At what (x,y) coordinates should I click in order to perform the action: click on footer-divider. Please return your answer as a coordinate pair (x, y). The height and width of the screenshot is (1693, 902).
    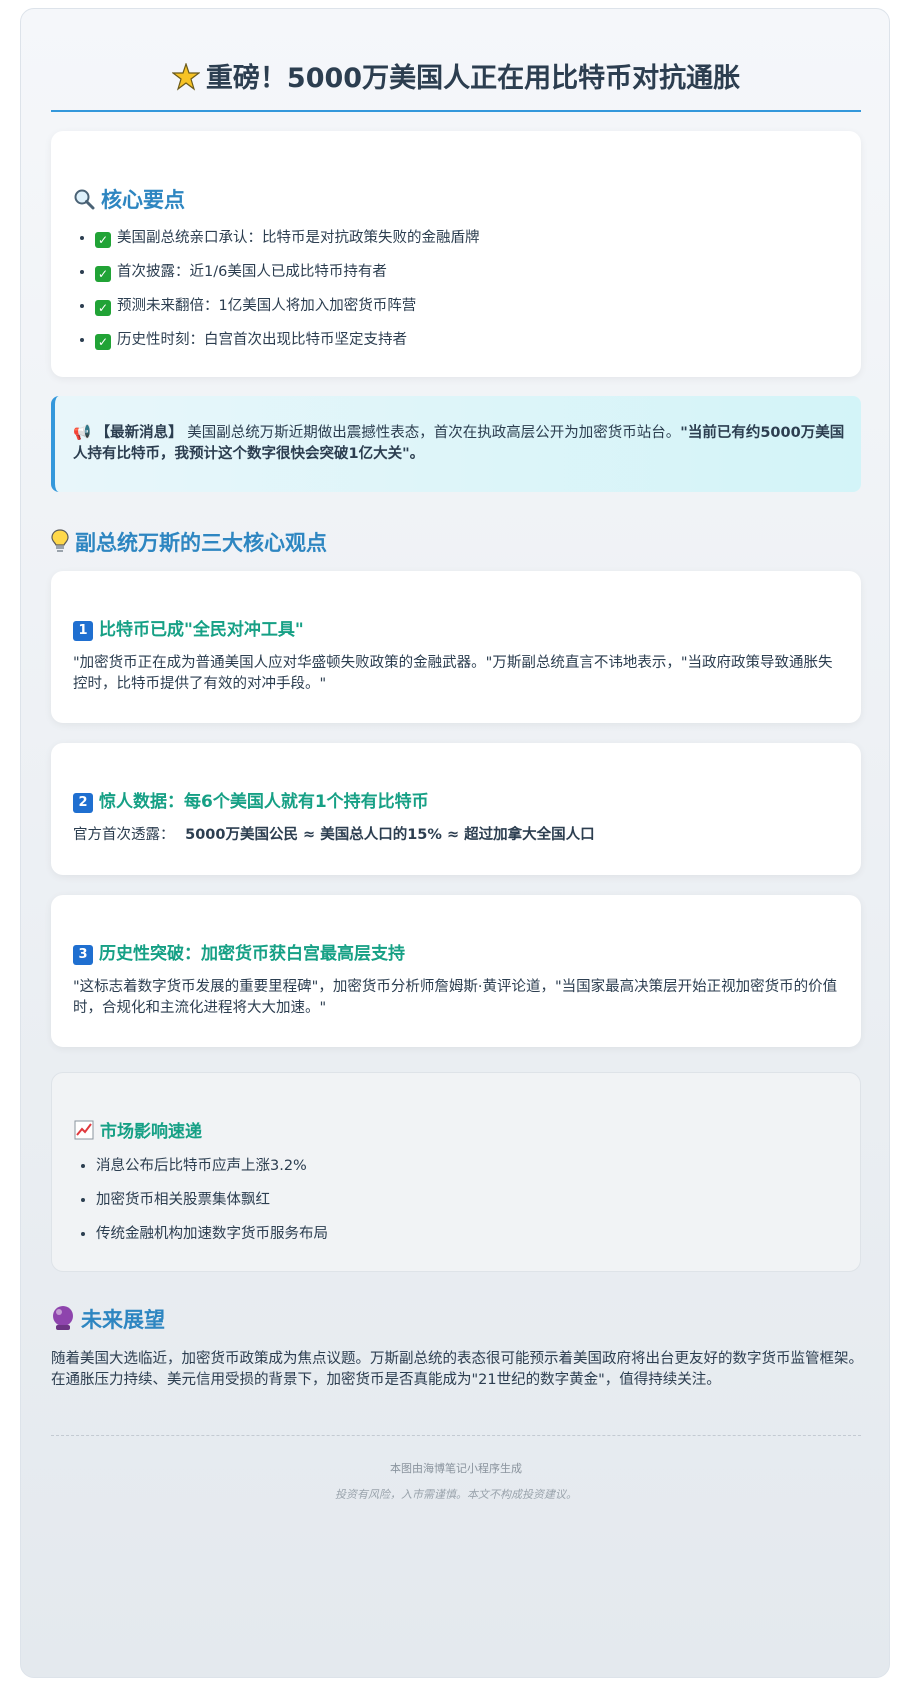
    Looking at the image, I should click on (456, 1435).